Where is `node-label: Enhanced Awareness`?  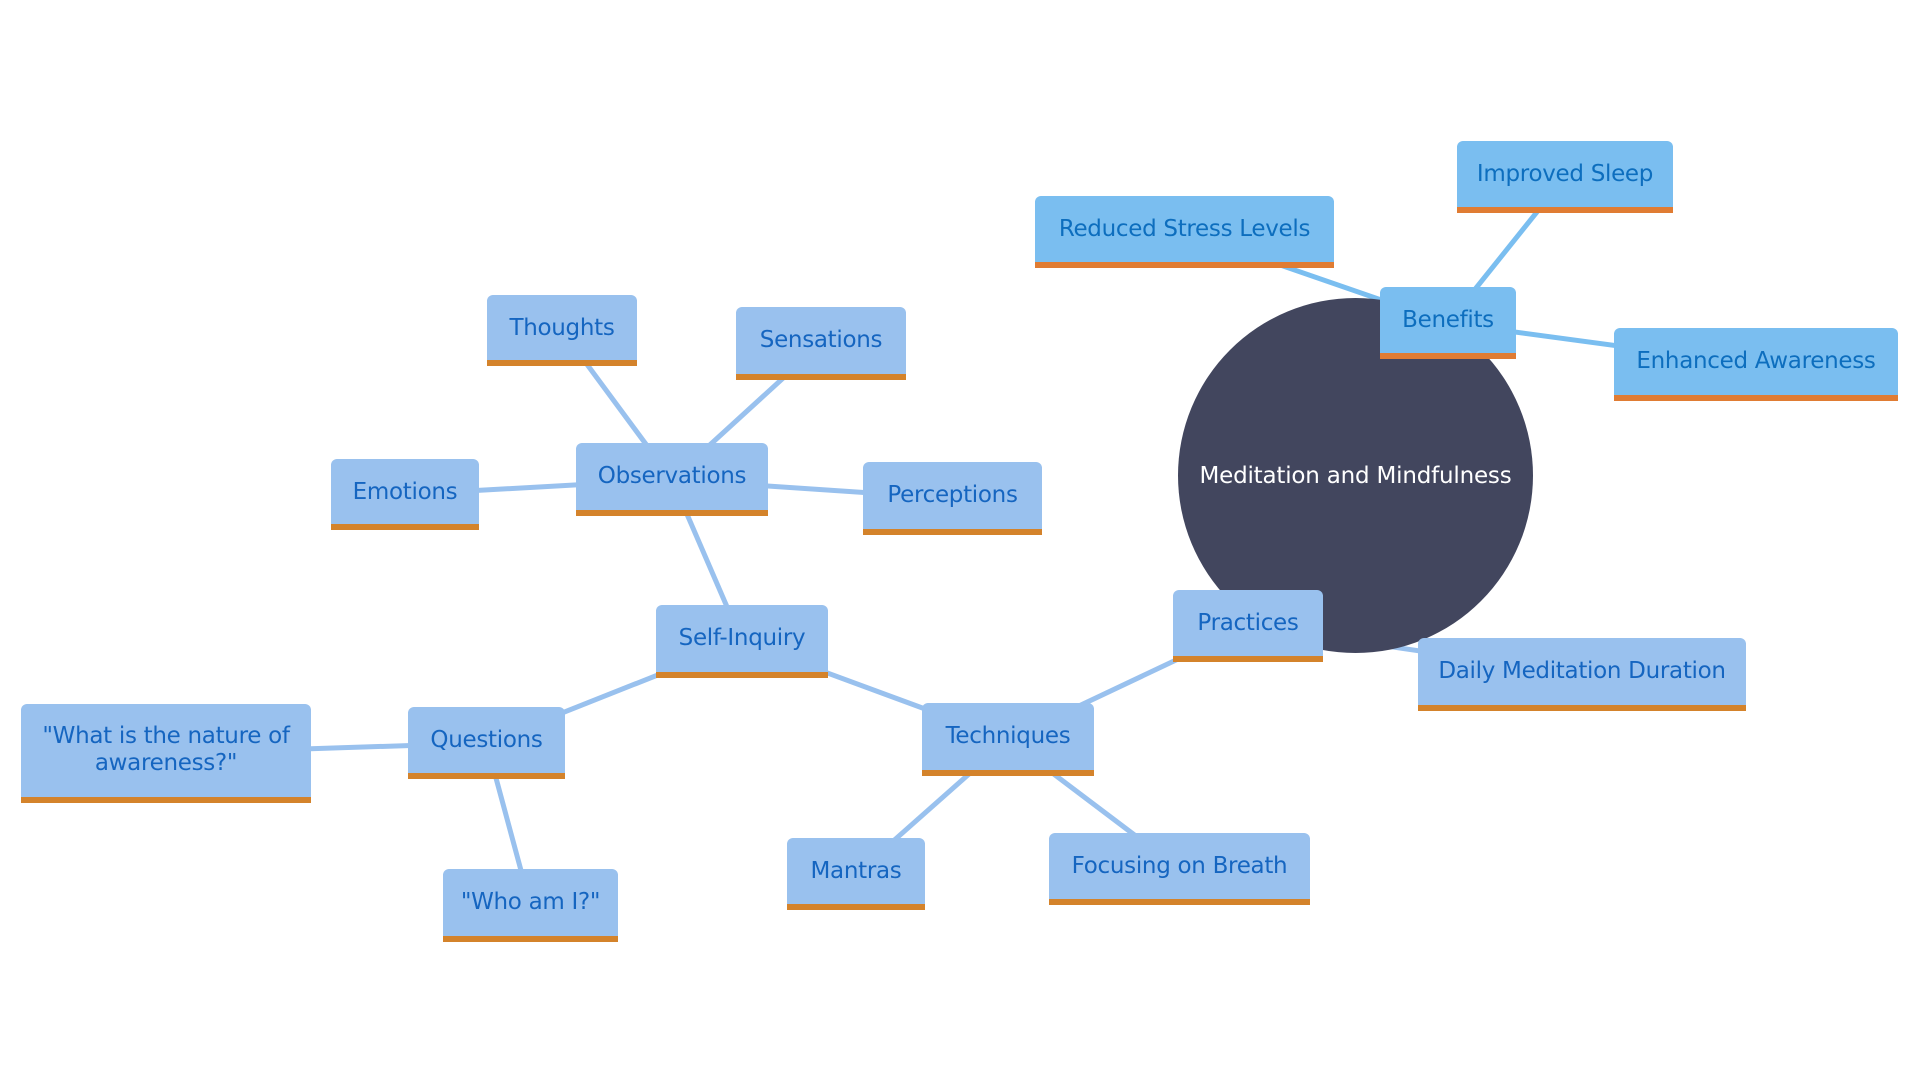 node-label: Enhanced Awareness is located at coordinates (1756, 361).